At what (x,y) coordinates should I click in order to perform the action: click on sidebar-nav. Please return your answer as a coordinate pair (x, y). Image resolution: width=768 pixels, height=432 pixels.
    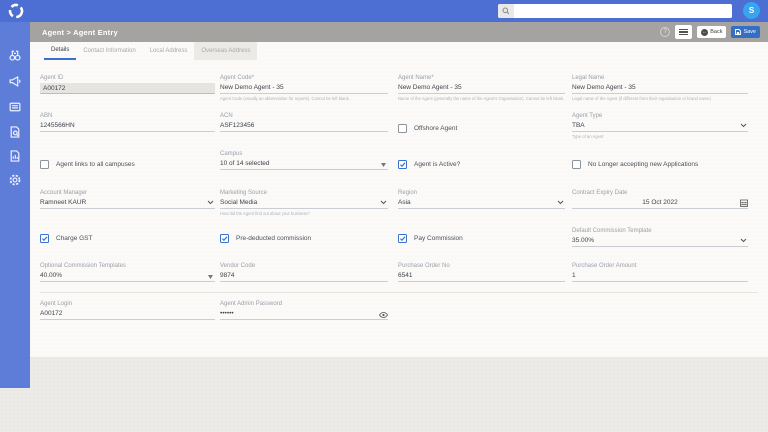
    Looking at the image, I should click on (15, 205).